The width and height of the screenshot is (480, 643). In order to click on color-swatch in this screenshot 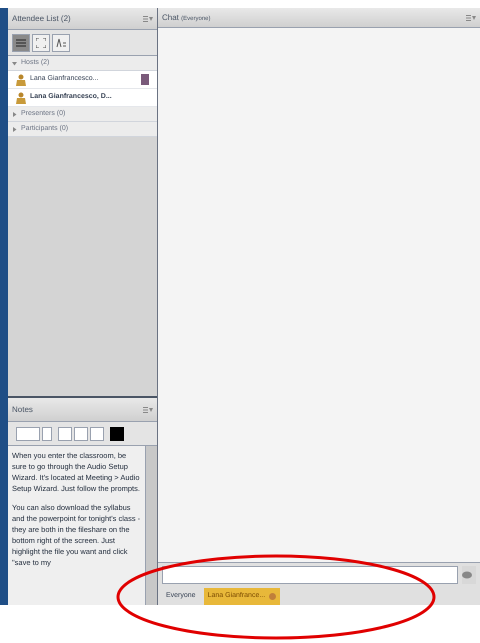, I will do `click(117, 433)`.